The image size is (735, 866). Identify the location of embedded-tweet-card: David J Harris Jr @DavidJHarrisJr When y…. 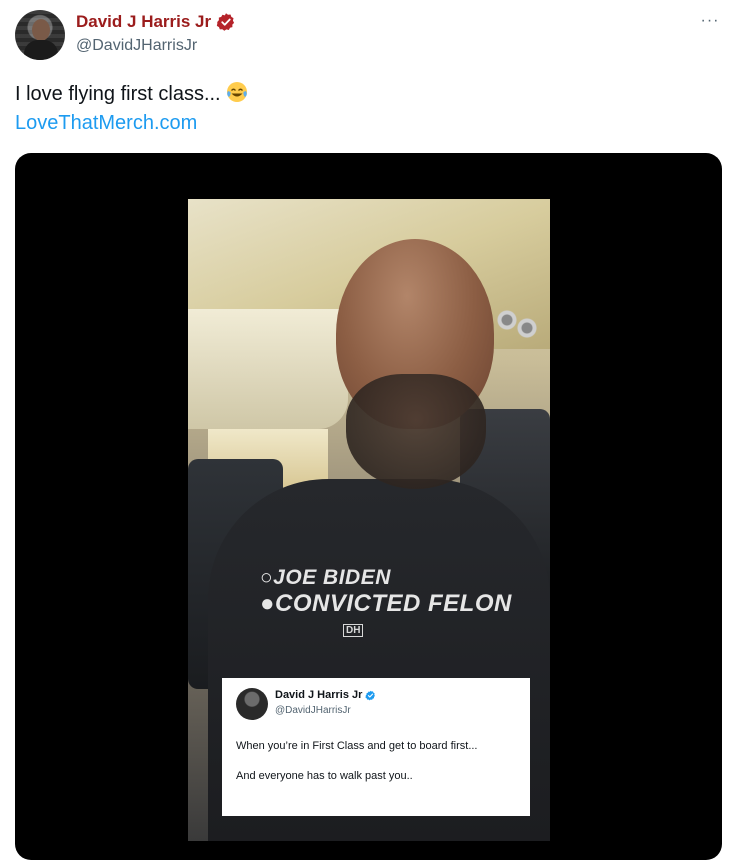
(376, 747).